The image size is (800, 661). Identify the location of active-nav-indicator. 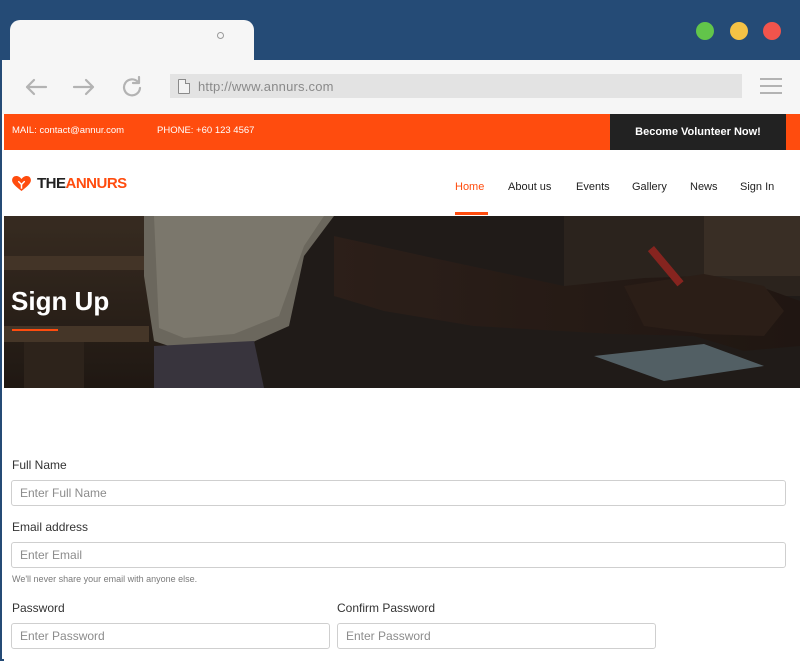
(471, 213).